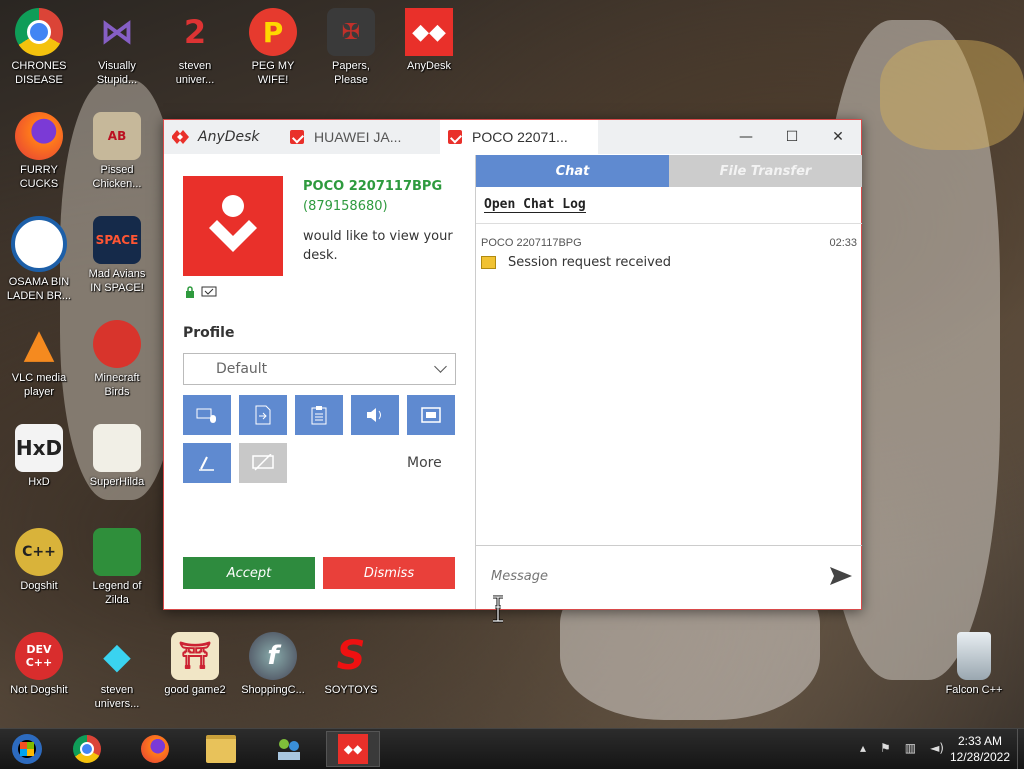 The image size is (1024, 769). I want to click on keyboard-mouse-icon, so click(206, 415).